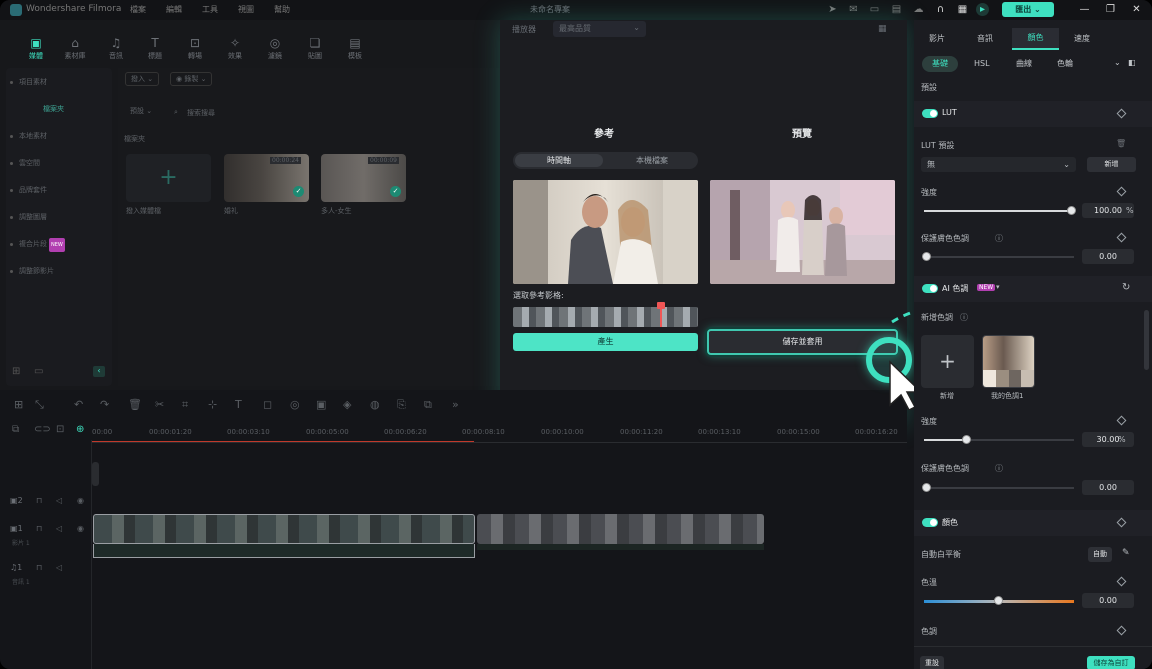  Describe the element at coordinates (238, 404) in the screenshot. I see `text-icon: T` at that location.